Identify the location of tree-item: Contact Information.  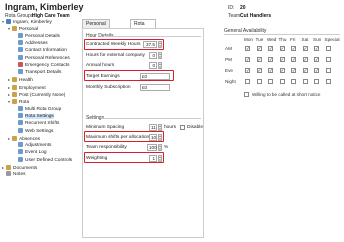
(40, 50).